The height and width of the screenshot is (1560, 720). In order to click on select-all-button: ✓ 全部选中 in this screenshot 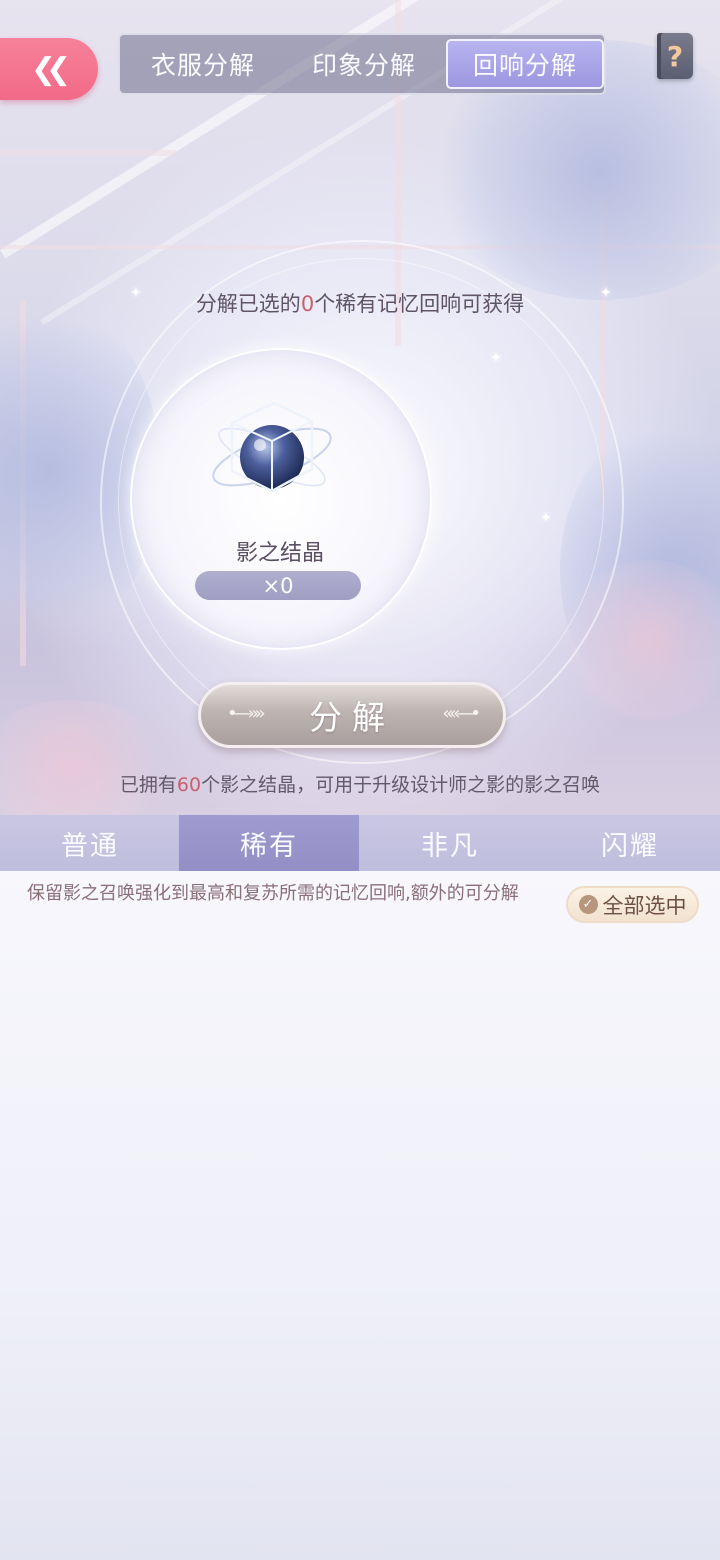, I will do `click(632, 904)`.